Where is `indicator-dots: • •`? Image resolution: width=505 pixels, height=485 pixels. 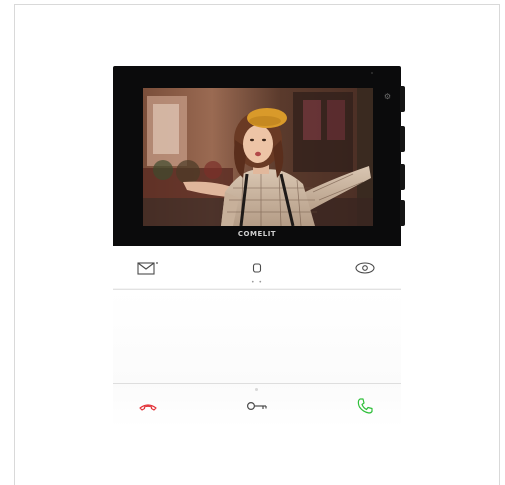 indicator-dots: • • is located at coordinates (257, 282).